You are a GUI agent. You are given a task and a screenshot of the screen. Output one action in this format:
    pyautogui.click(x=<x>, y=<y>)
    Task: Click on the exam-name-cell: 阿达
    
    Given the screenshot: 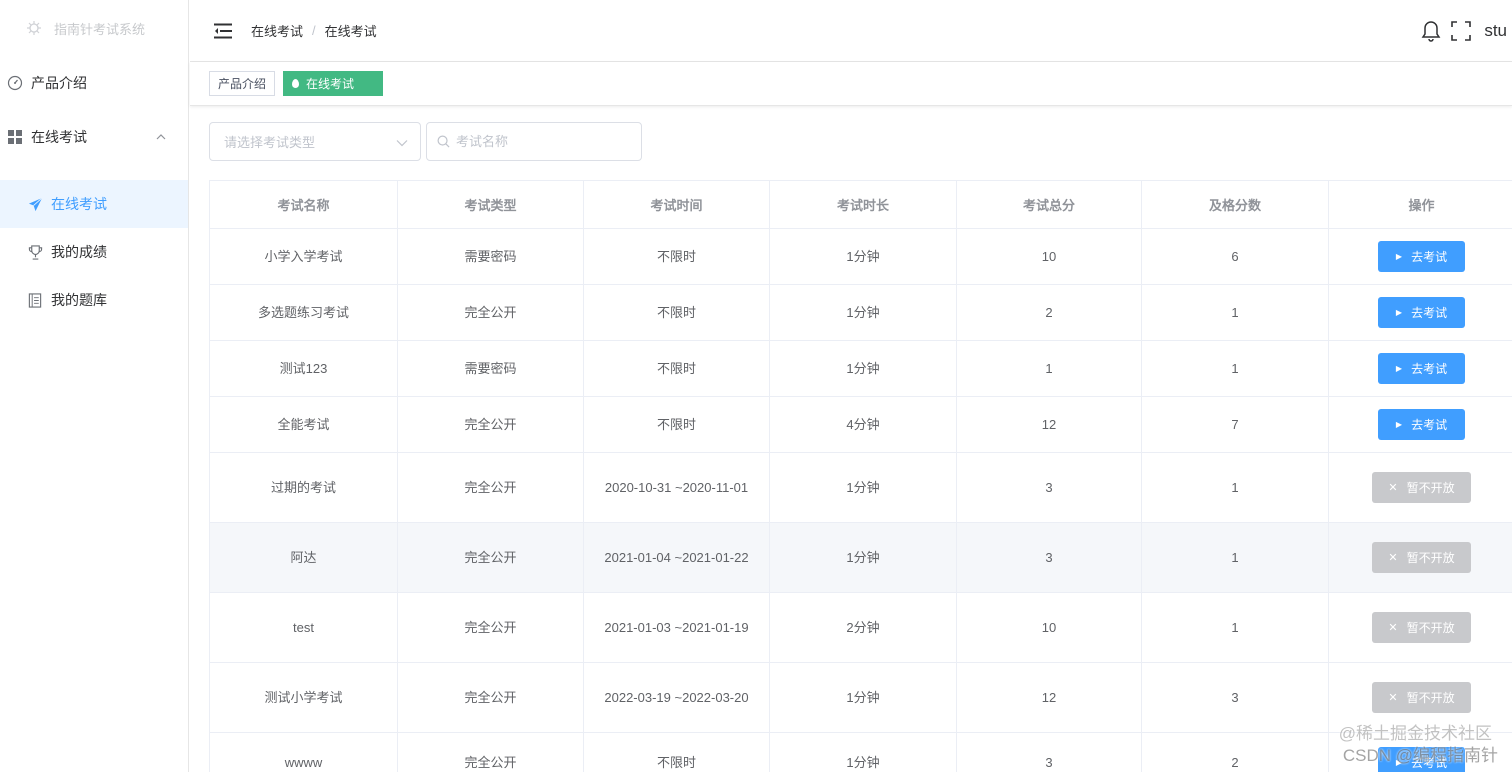 What is the action you would take?
    pyautogui.click(x=303, y=557)
    